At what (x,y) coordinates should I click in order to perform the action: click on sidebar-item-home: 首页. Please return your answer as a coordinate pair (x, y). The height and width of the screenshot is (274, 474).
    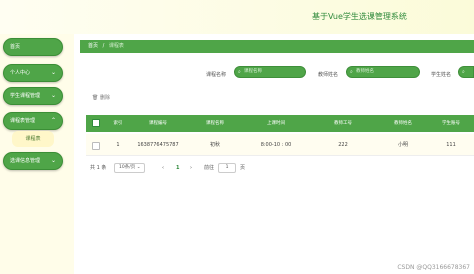
    Looking at the image, I should click on (33, 47).